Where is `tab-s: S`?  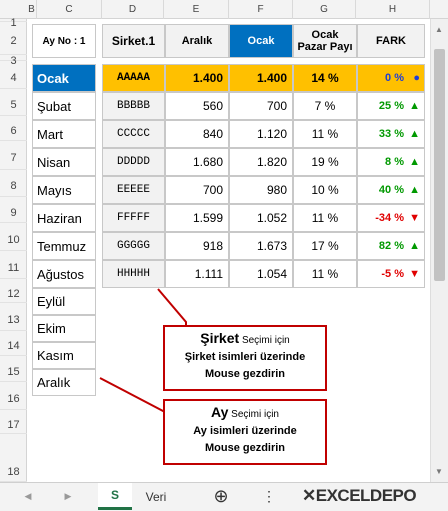 tab-s: S is located at coordinates (115, 496).